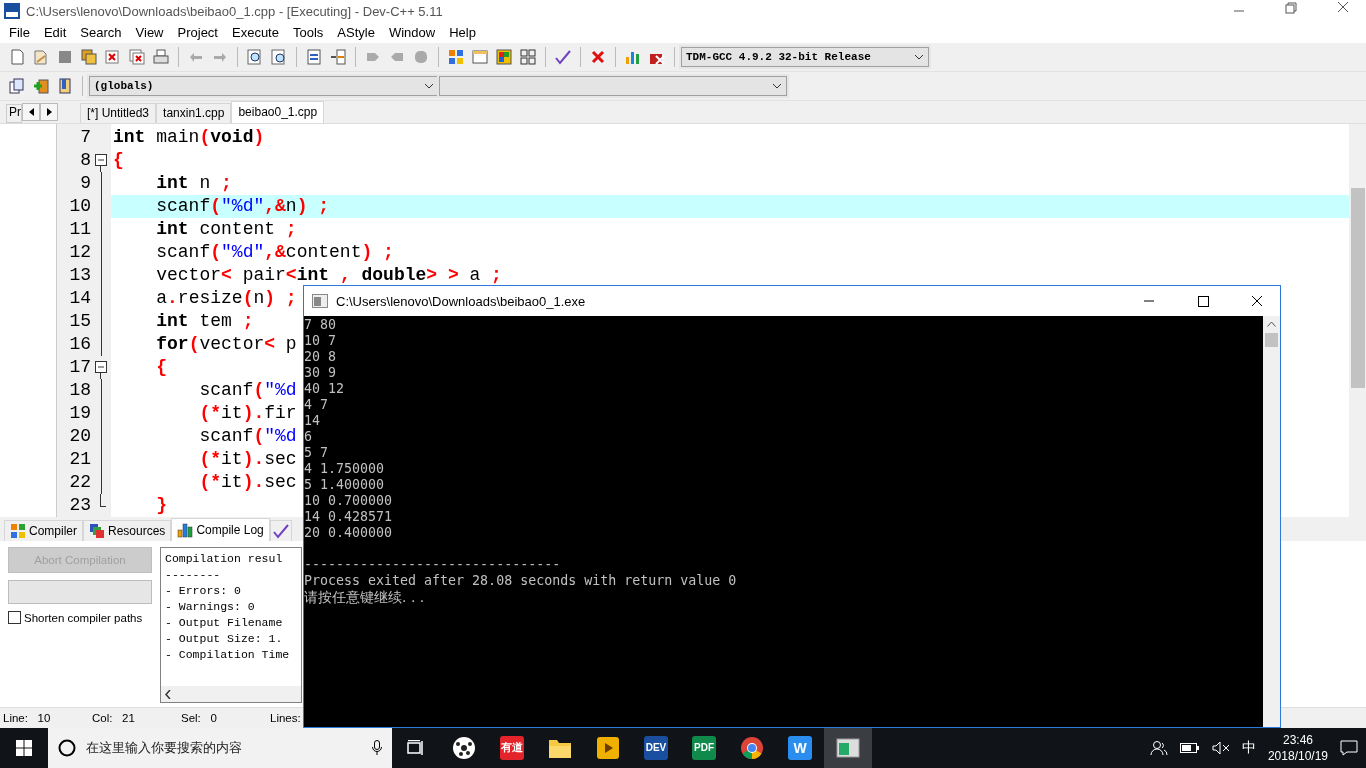 This screenshot has width=1366, height=768. What do you see at coordinates (193, 575) in the screenshot?
I see `log-line: --------` at bounding box center [193, 575].